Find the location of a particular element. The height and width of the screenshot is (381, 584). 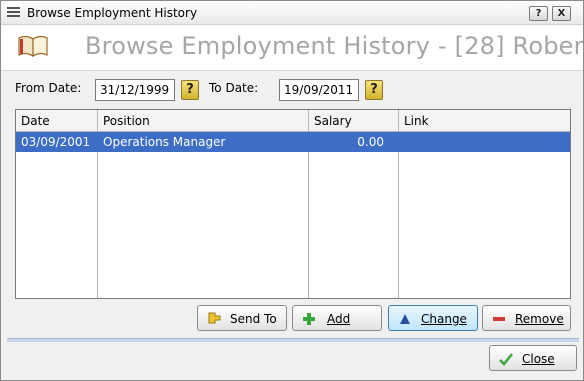

window-title: Browse Employment History is located at coordinates (112, 13).